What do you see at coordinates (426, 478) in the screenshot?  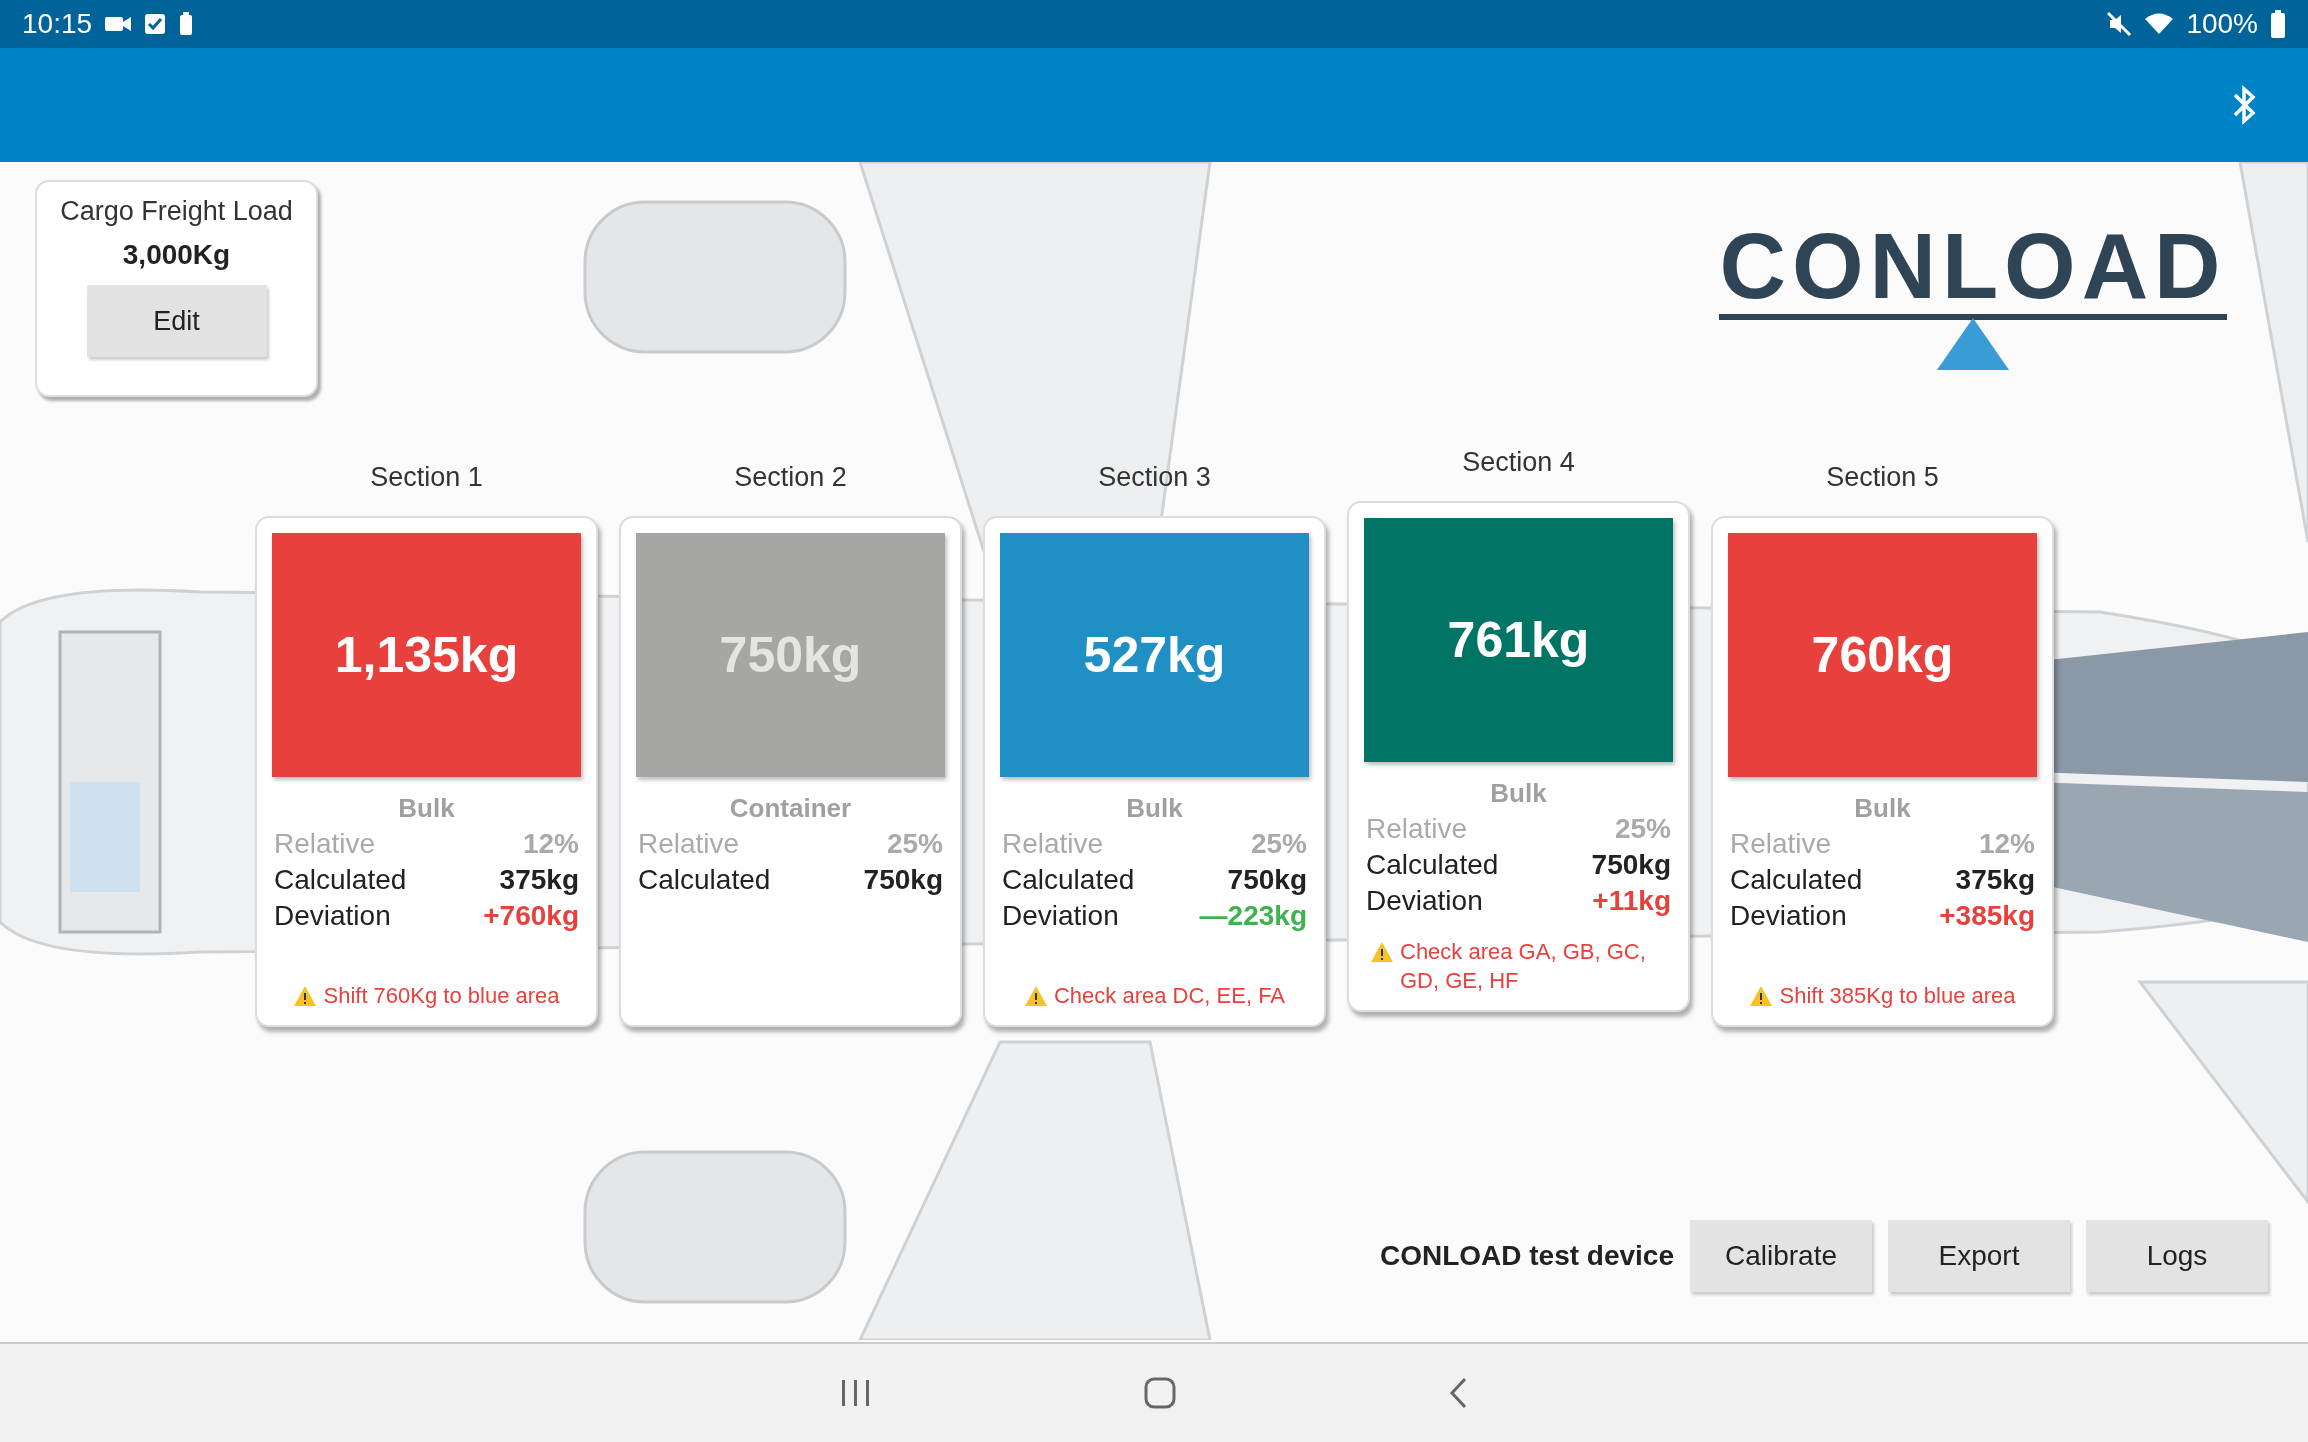 I see `section-label: Section 1` at bounding box center [426, 478].